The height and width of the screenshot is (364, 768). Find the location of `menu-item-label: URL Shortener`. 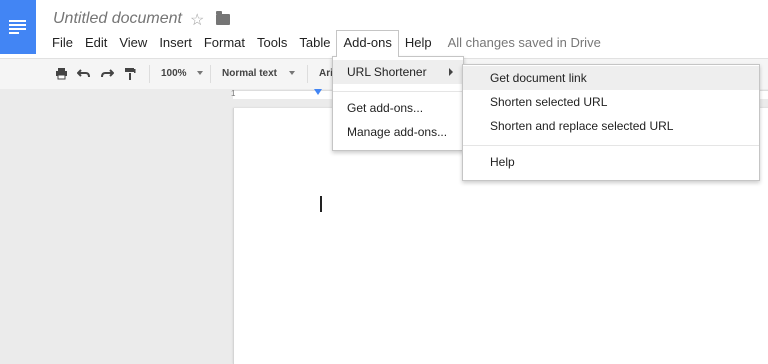

menu-item-label: URL Shortener is located at coordinates (387, 72).